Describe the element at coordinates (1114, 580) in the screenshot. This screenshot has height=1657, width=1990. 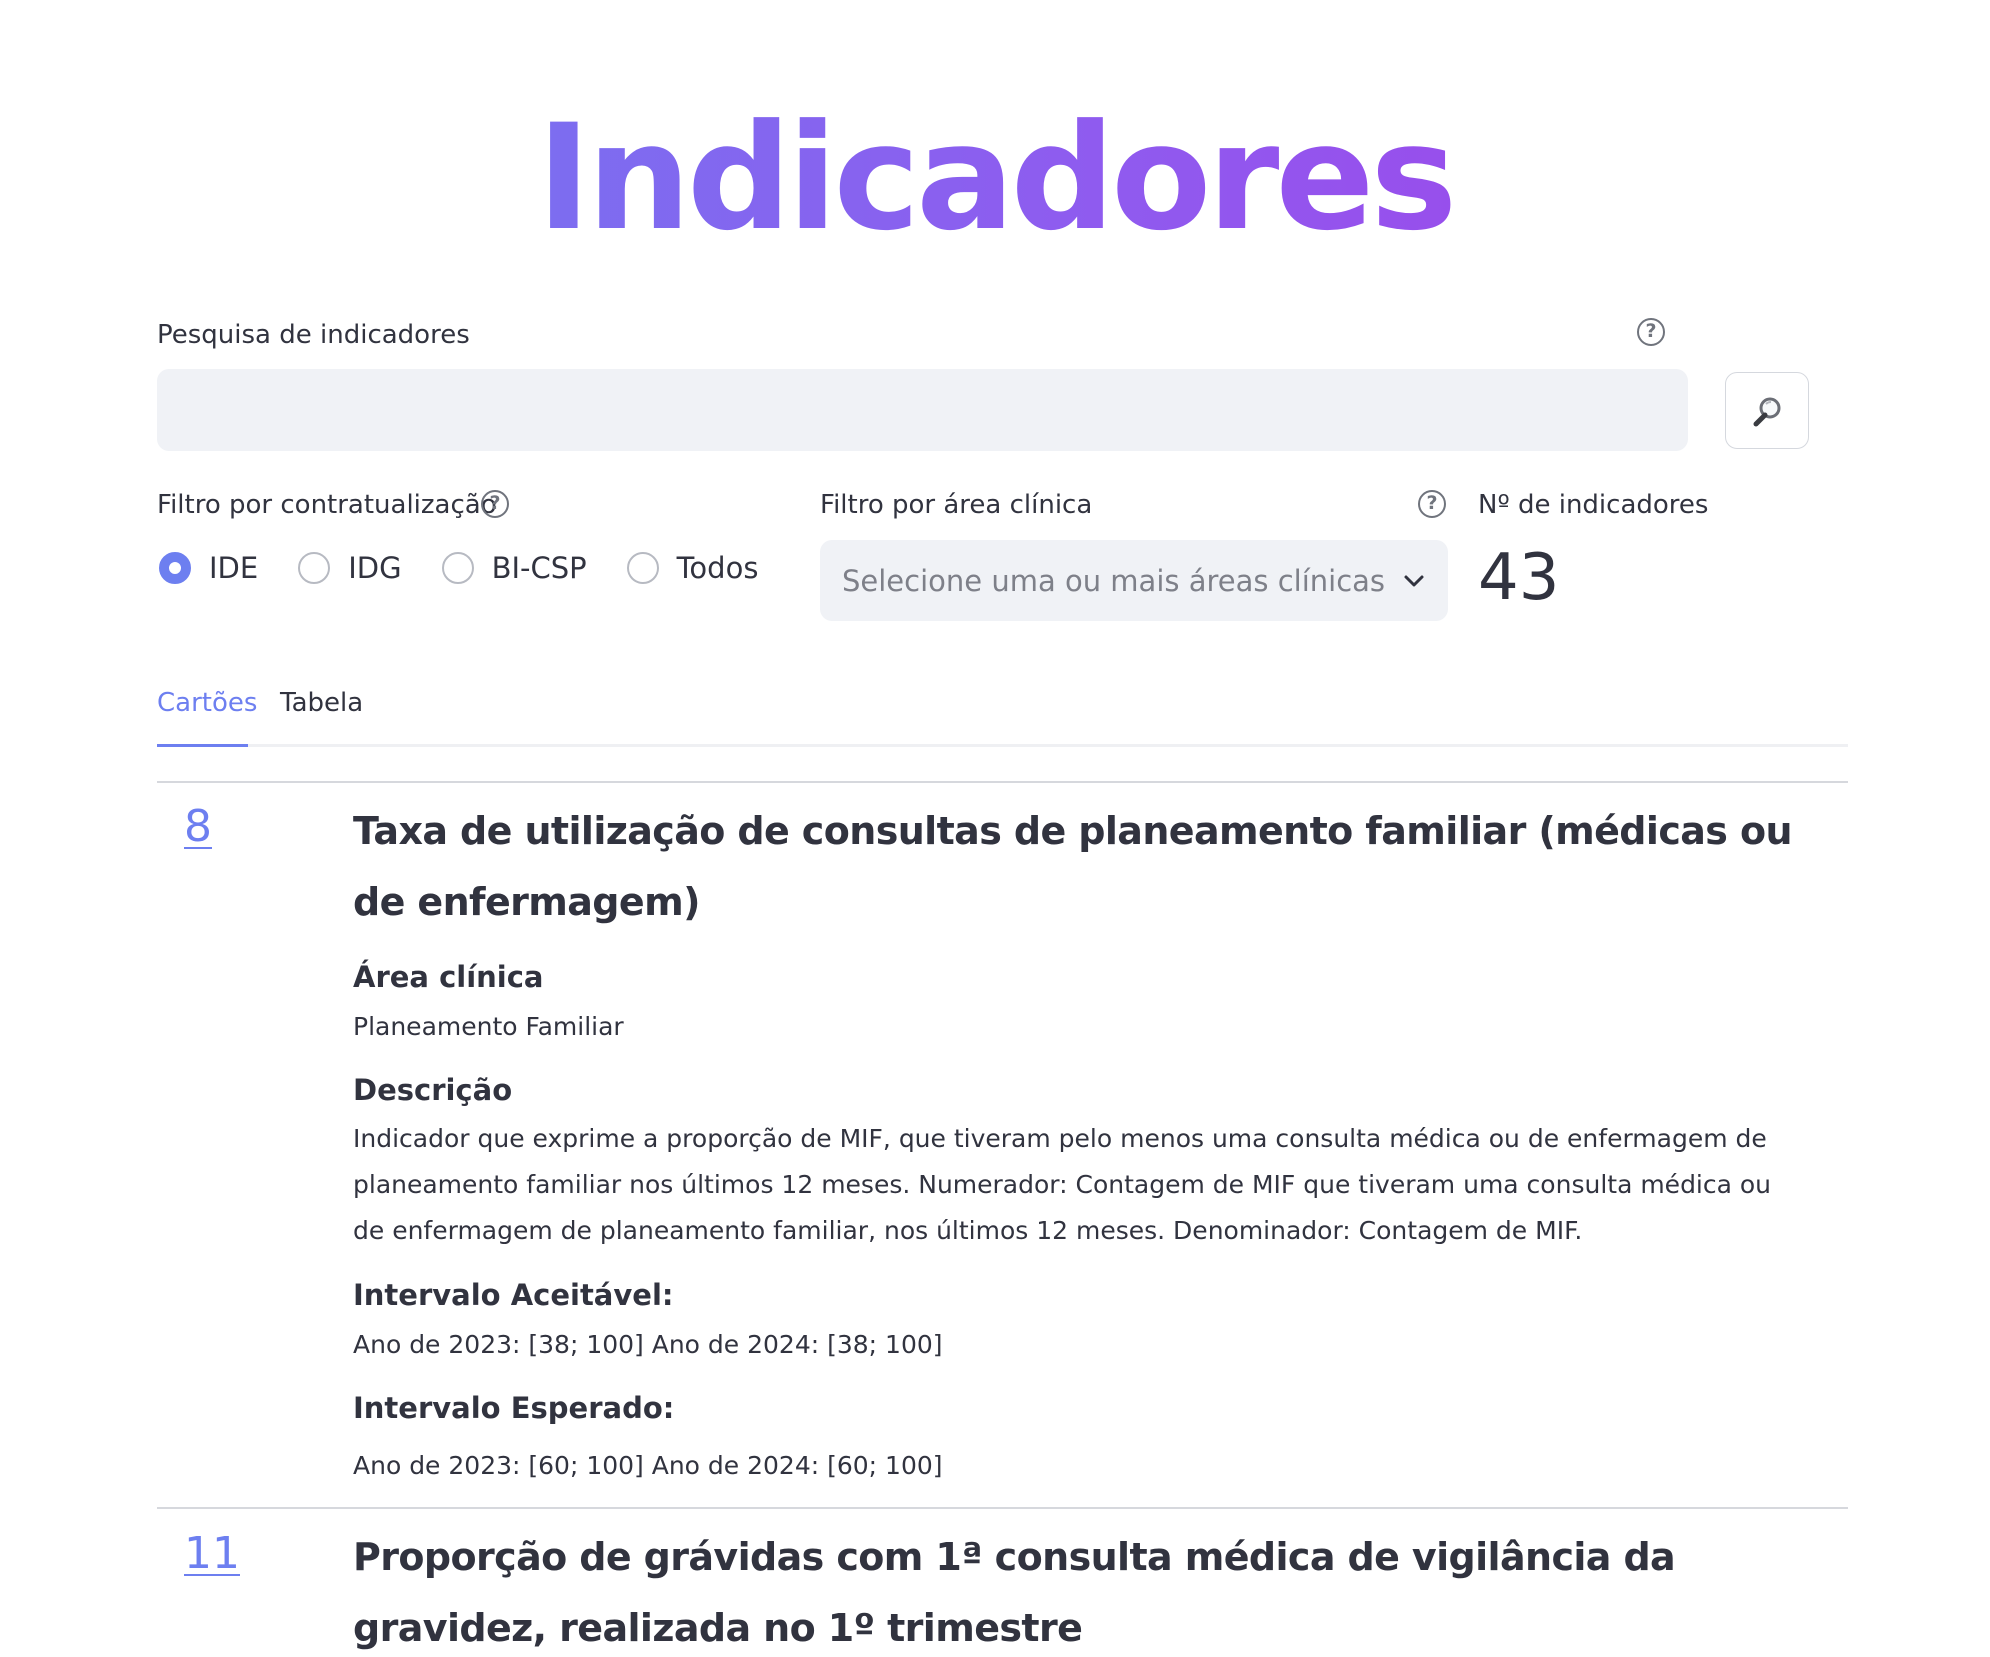
I see `area-select-placeholder: Selecione uma ou mais áreas clínicas` at that location.